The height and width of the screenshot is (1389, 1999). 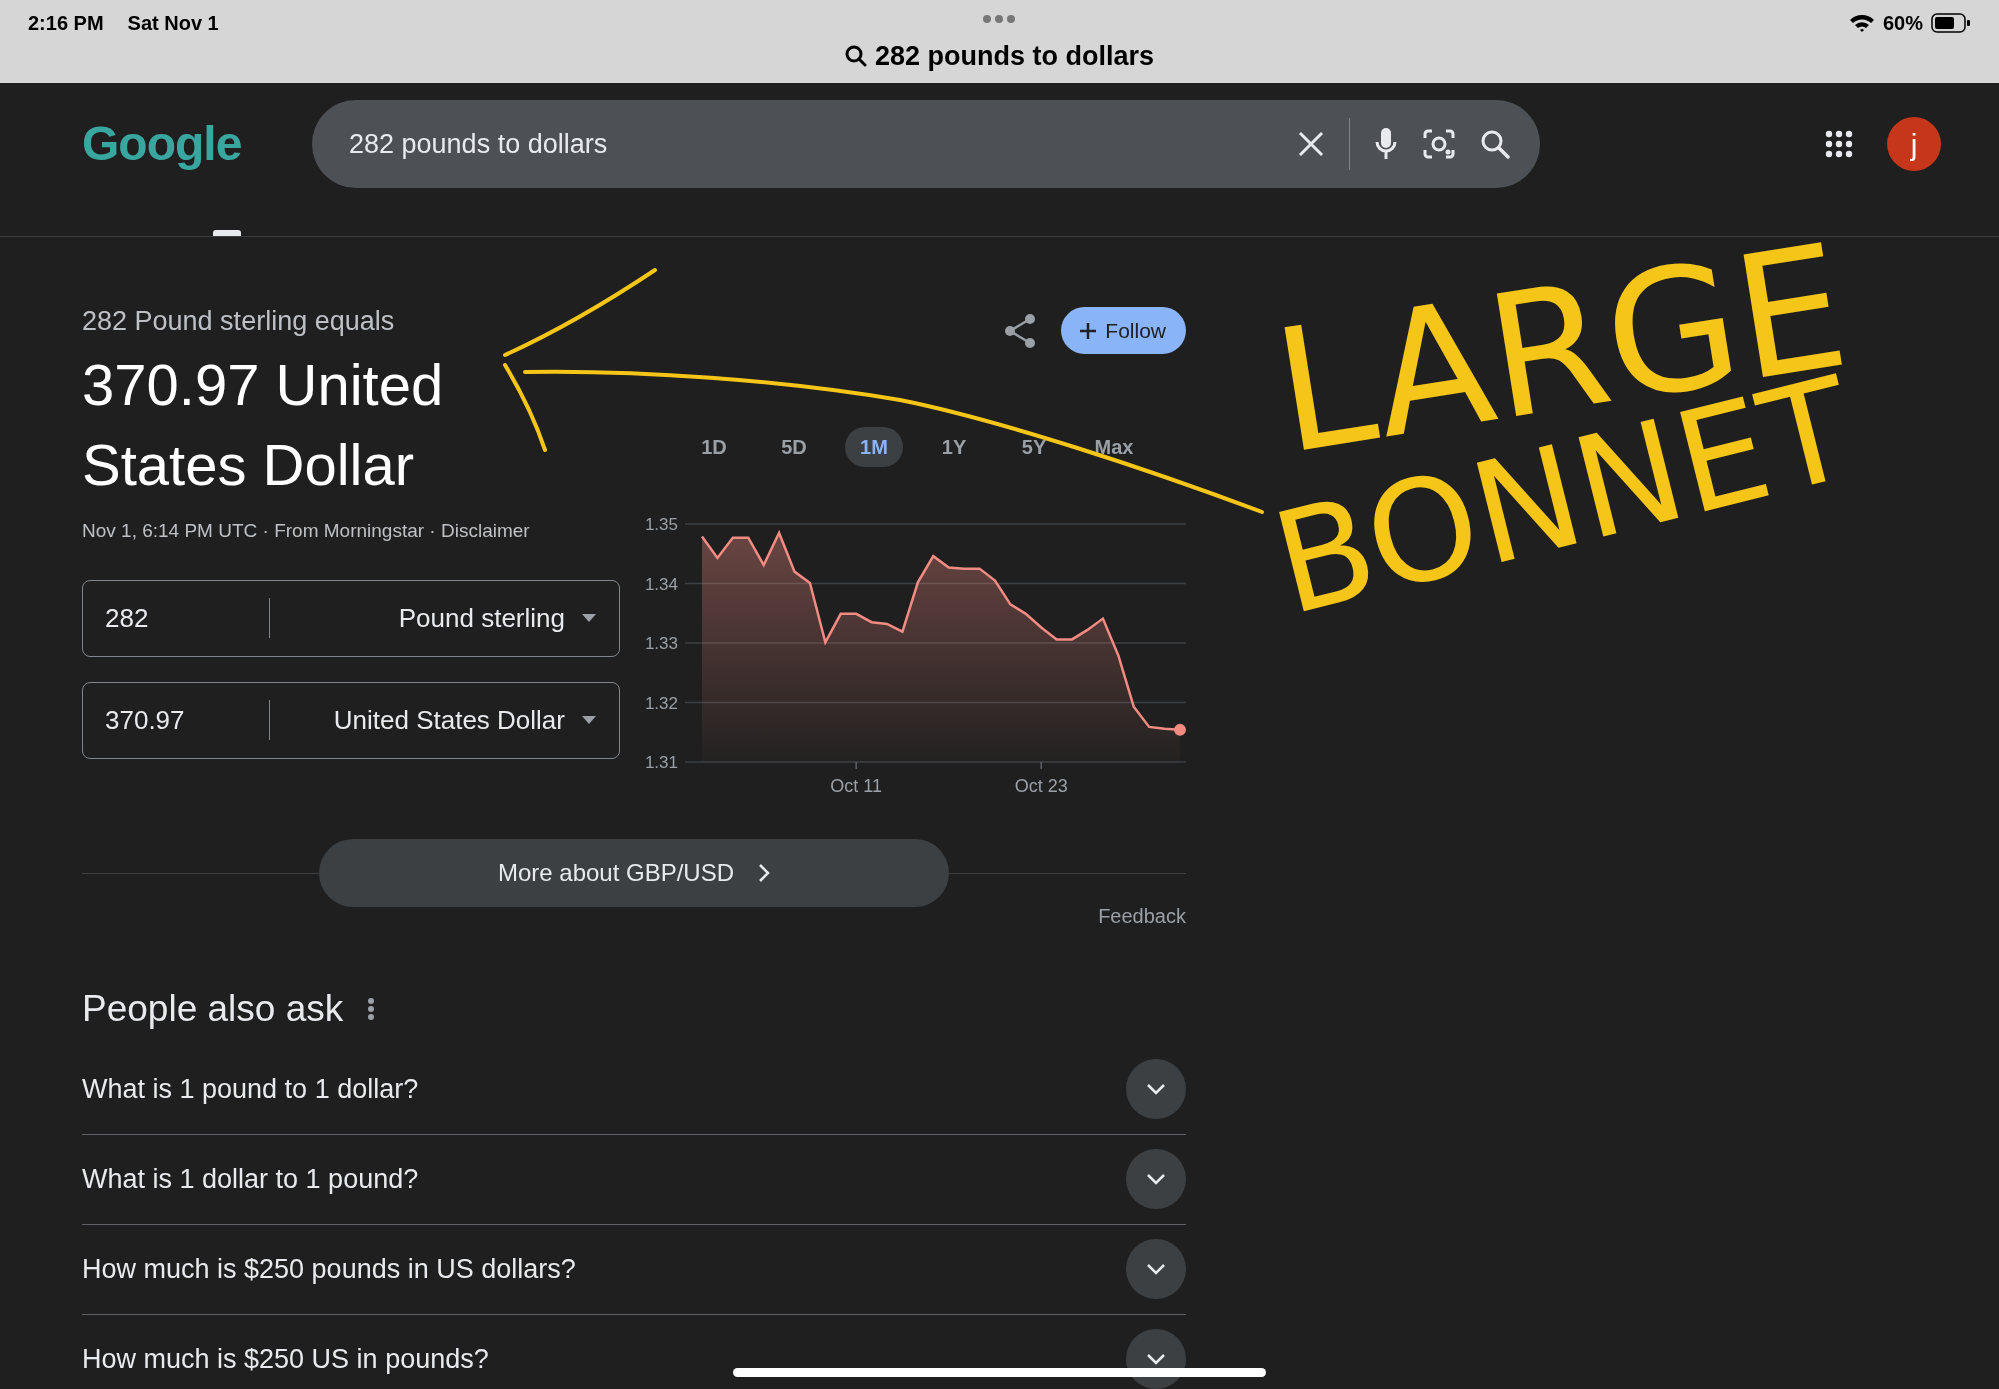 What do you see at coordinates (508, 618) in the screenshot?
I see `currency-dropdown: Pound sterling` at bounding box center [508, 618].